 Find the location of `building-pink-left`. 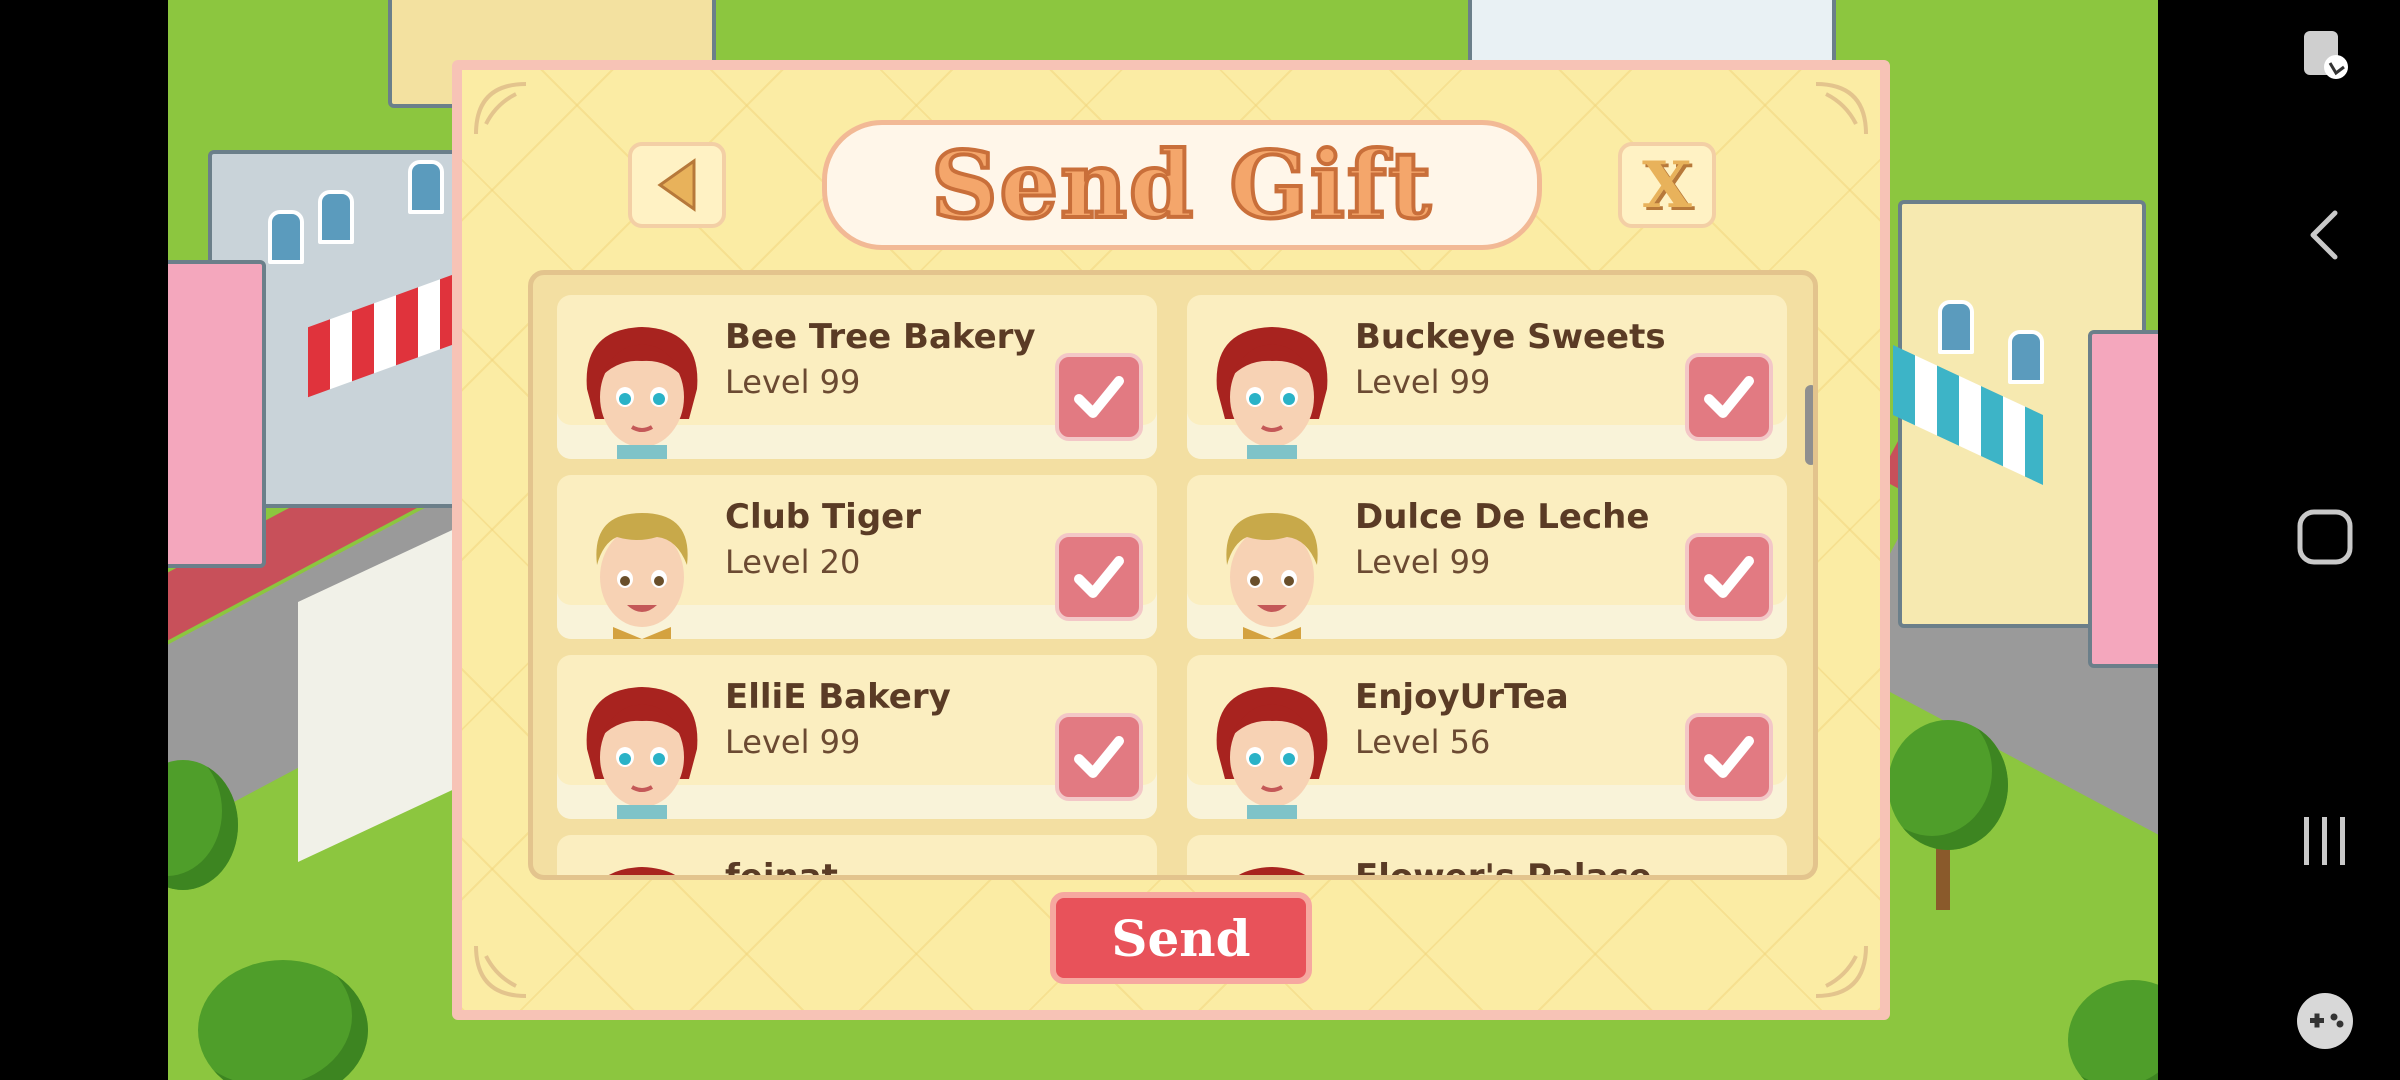

building-pink-left is located at coordinates (217, 414).